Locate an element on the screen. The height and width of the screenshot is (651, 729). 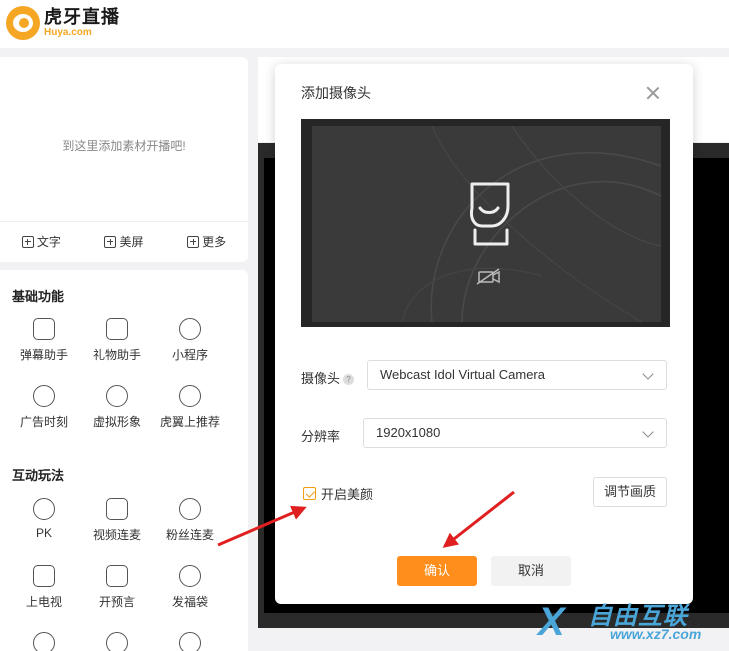
material-actions: 文字 美屏 更多 is located at coordinates (124, 241).